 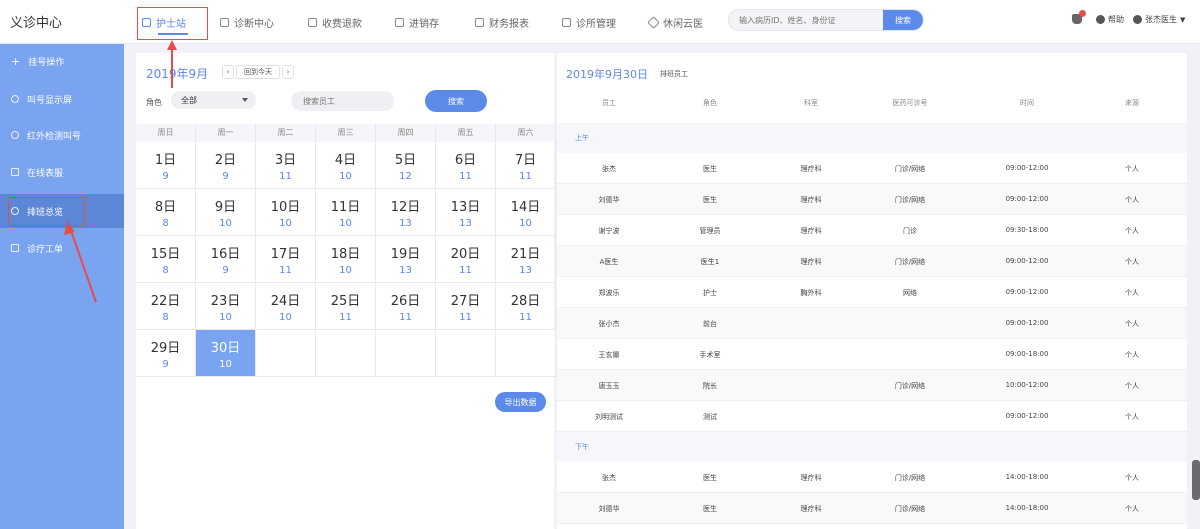 I want to click on calendar-day-cell: 9日 10, so click(x=226, y=212).